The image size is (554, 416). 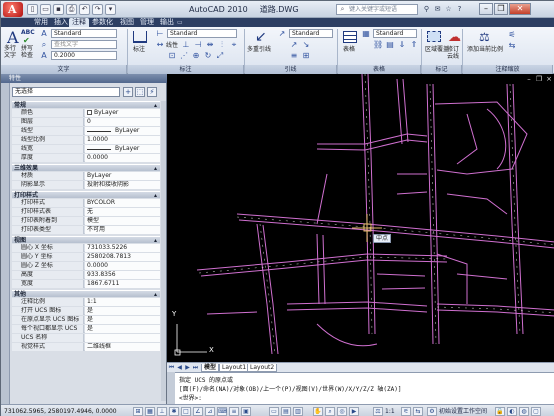 I want to click on quick-access-dropdown-icon: ▾, so click(x=110, y=9).